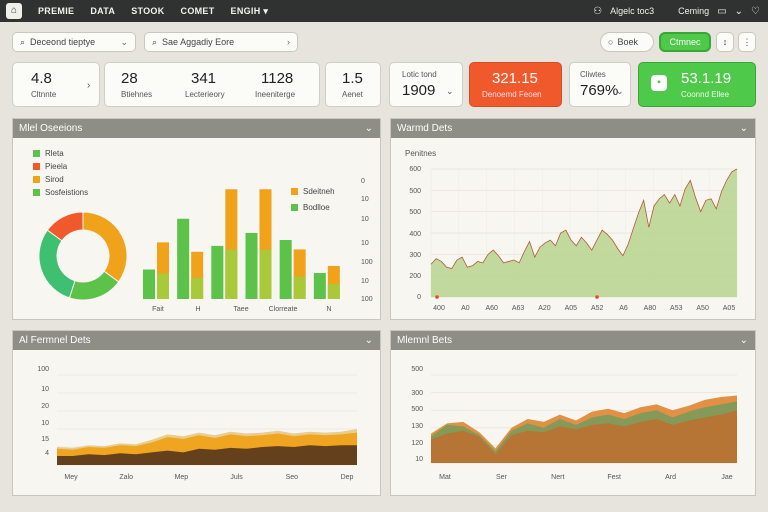 The width and height of the screenshot is (768, 512). I want to click on kpi-label: Btiehnes, so click(137, 94).